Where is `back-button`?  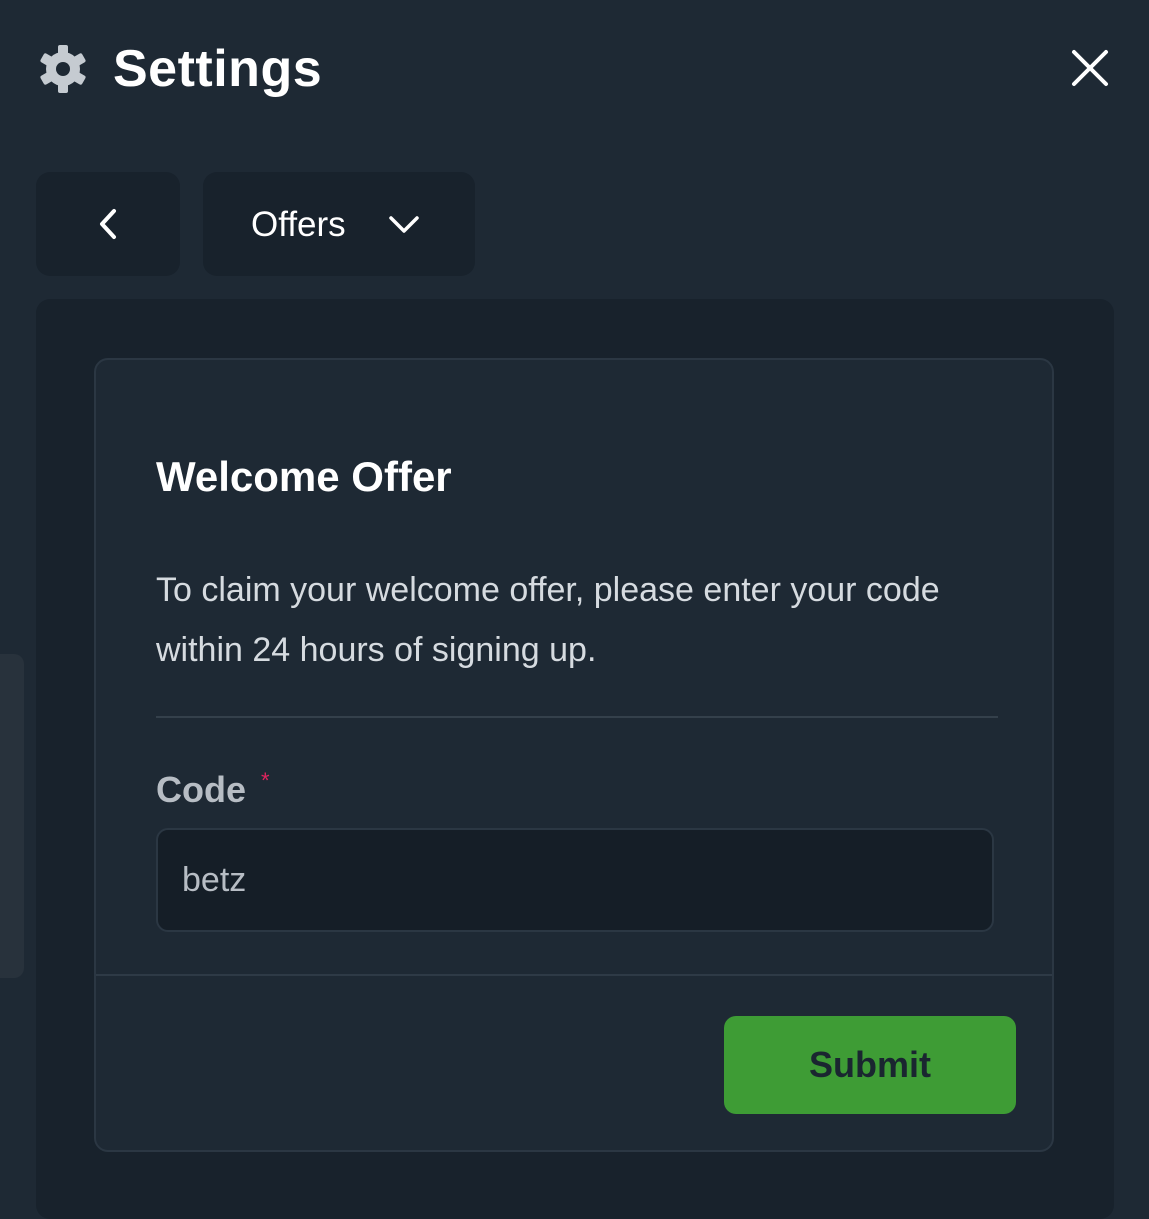 back-button is located at coordinates (108, 224).